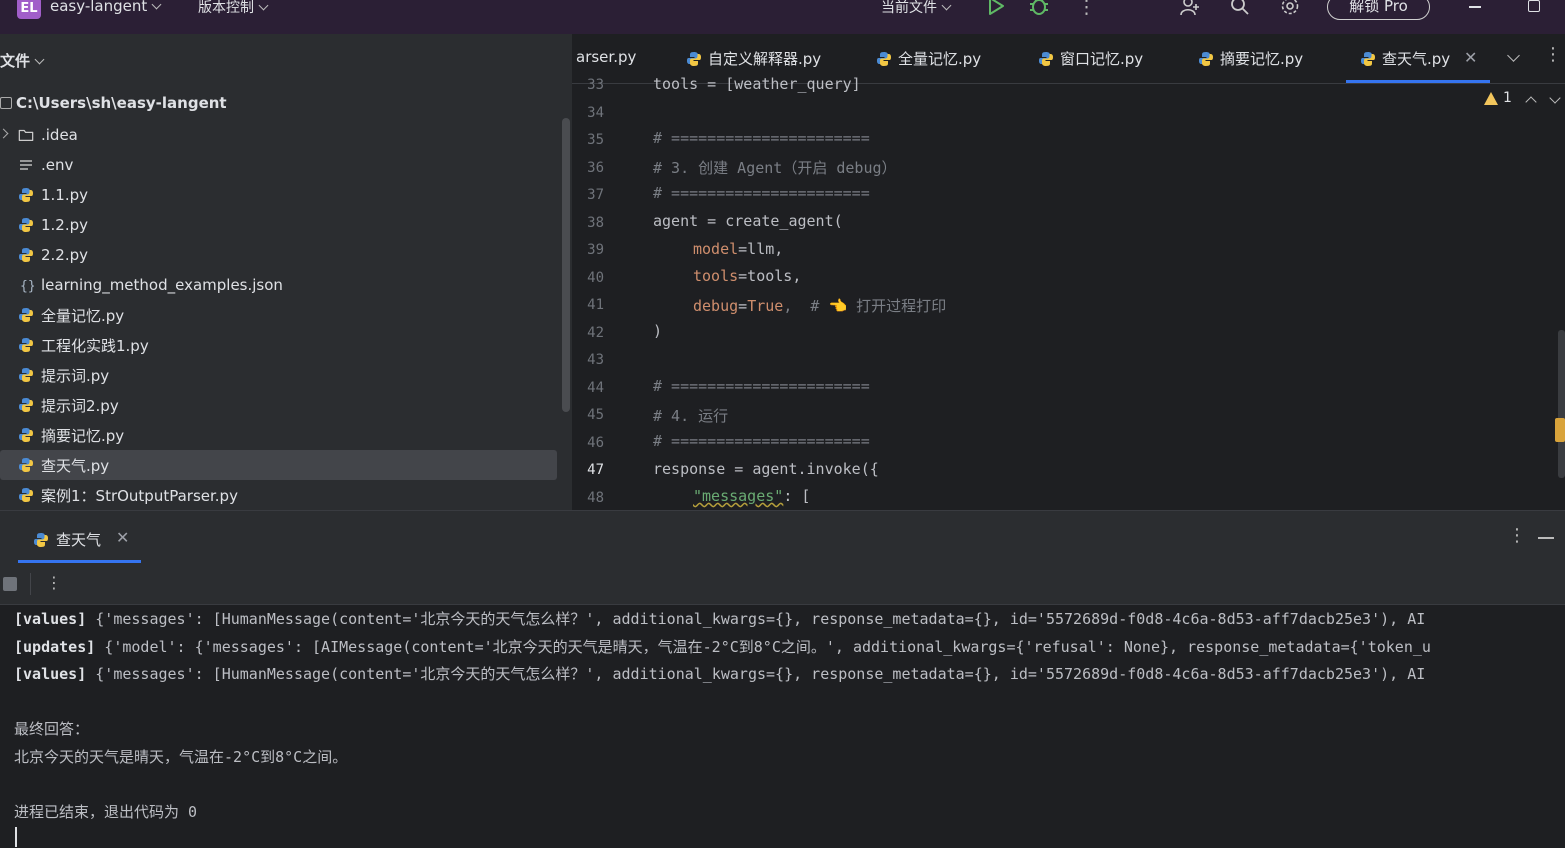 The height and width of the screenshot is (848, 1565). What do you see at coordinates (26, 135) in the screenshot?
I see `folder-icon` at bounding box center [26, 135].